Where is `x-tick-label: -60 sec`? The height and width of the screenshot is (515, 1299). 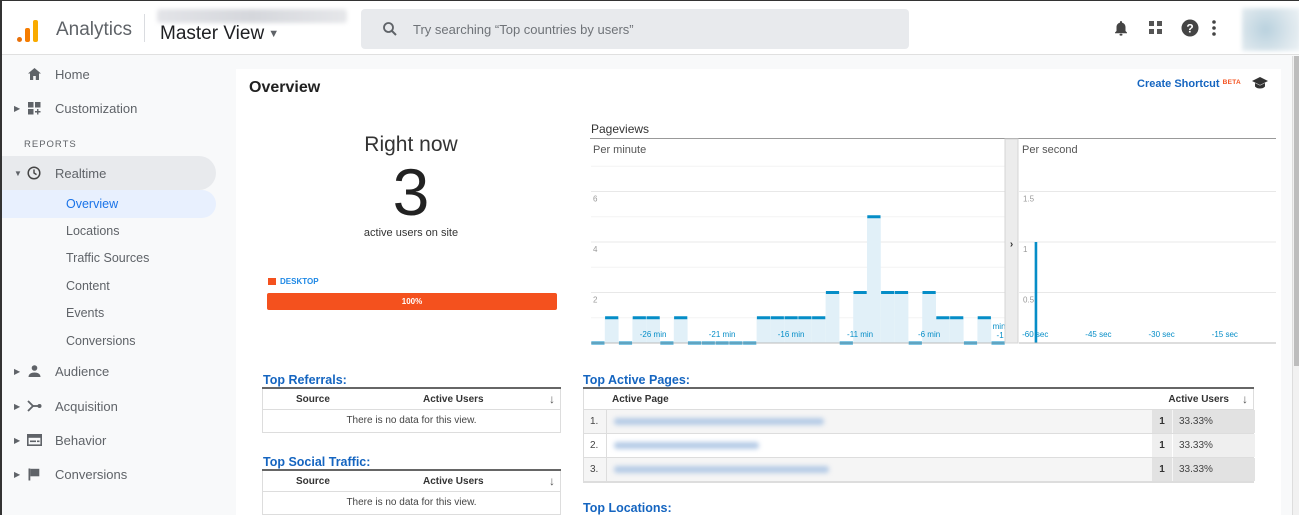
x-tick-label: -60 sec is located at coordinates (1035, 334).